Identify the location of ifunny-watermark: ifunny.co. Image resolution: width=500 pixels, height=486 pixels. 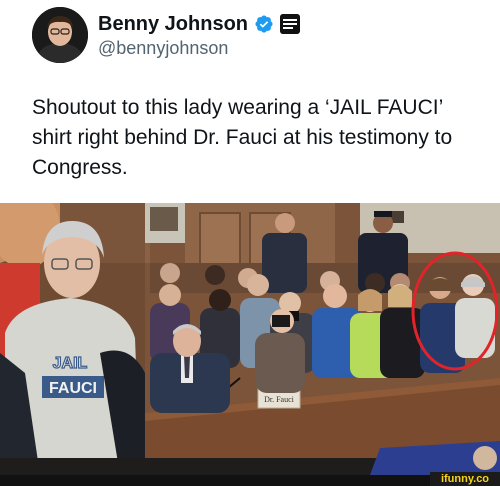
(465, 479).